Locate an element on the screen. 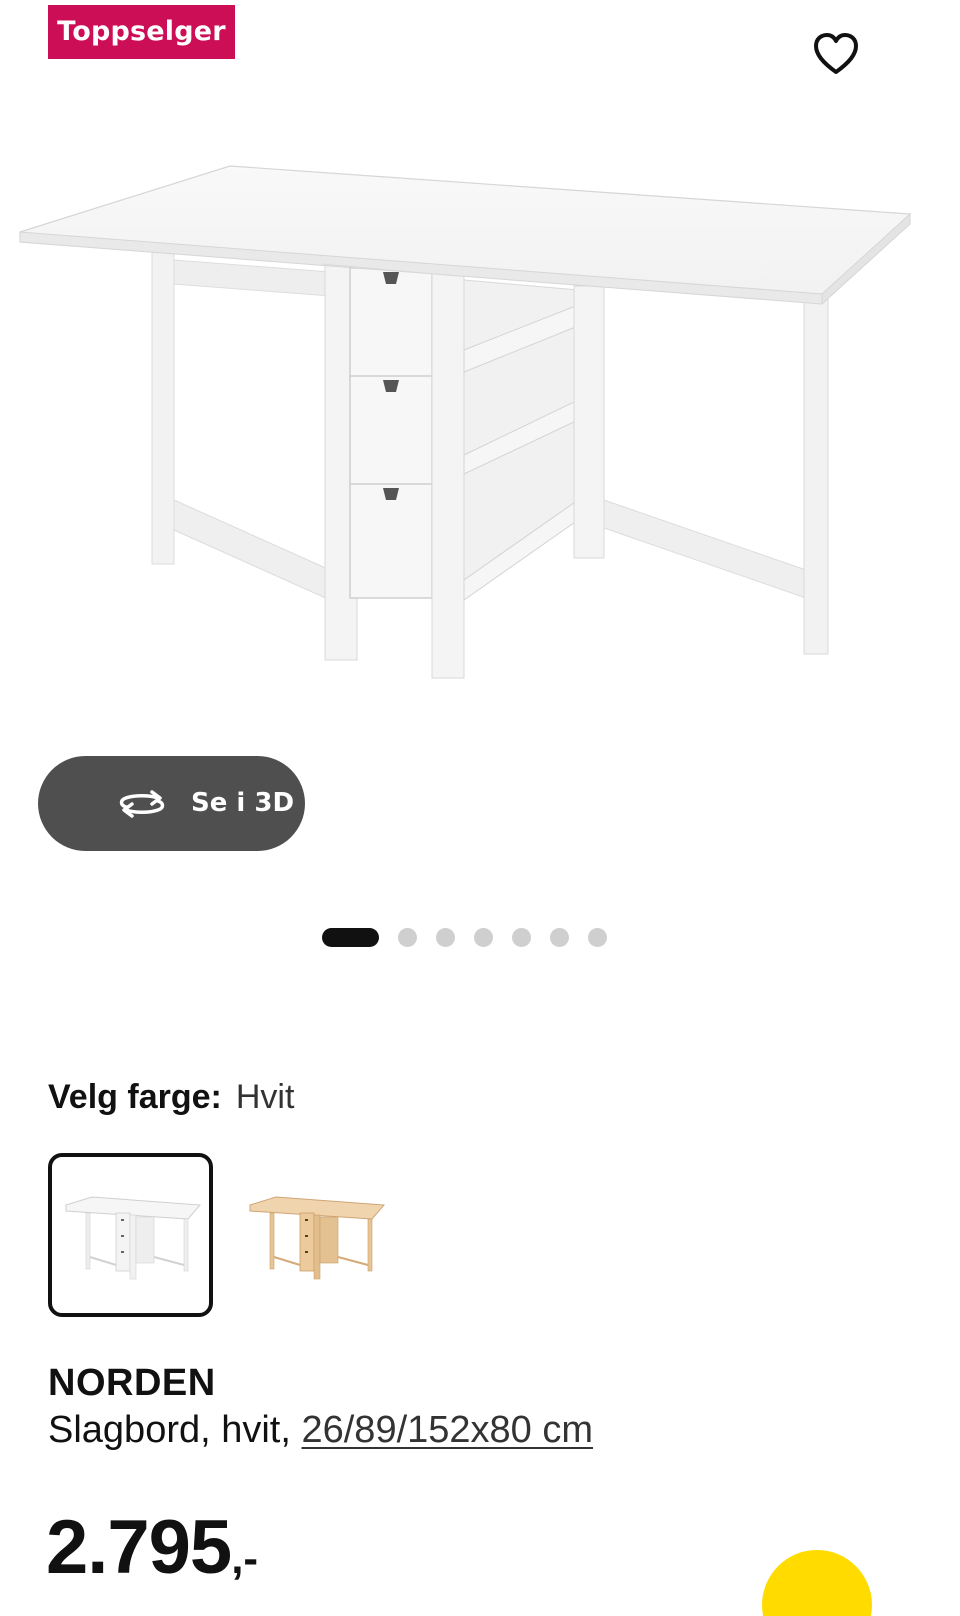 This screenshot has height=1616, width=960. favorite-button is located at coordinates (836, 54).